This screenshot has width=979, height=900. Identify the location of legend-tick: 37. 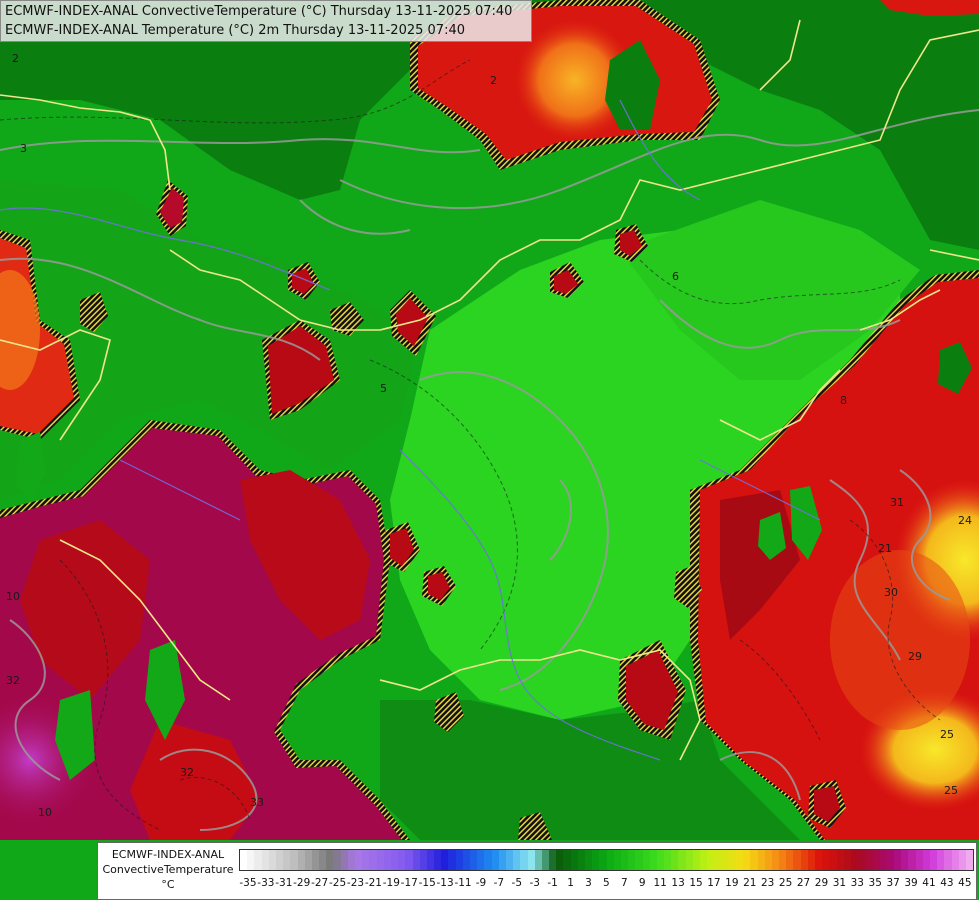
(893, 883).